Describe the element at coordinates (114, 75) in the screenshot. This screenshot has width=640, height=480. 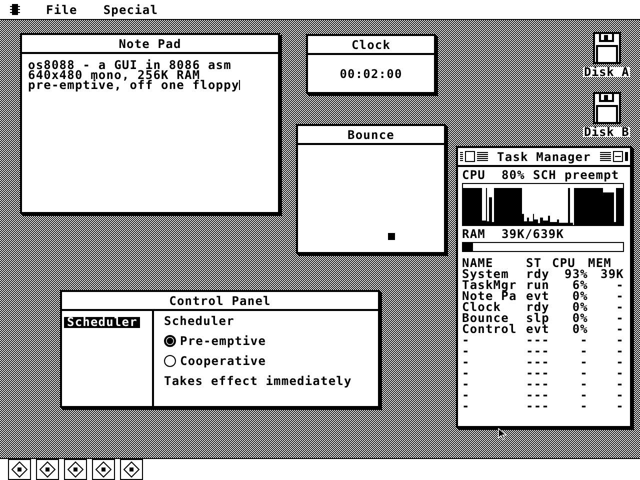
I see `note-text: 640x480 mono, 256K RAM` at that location.